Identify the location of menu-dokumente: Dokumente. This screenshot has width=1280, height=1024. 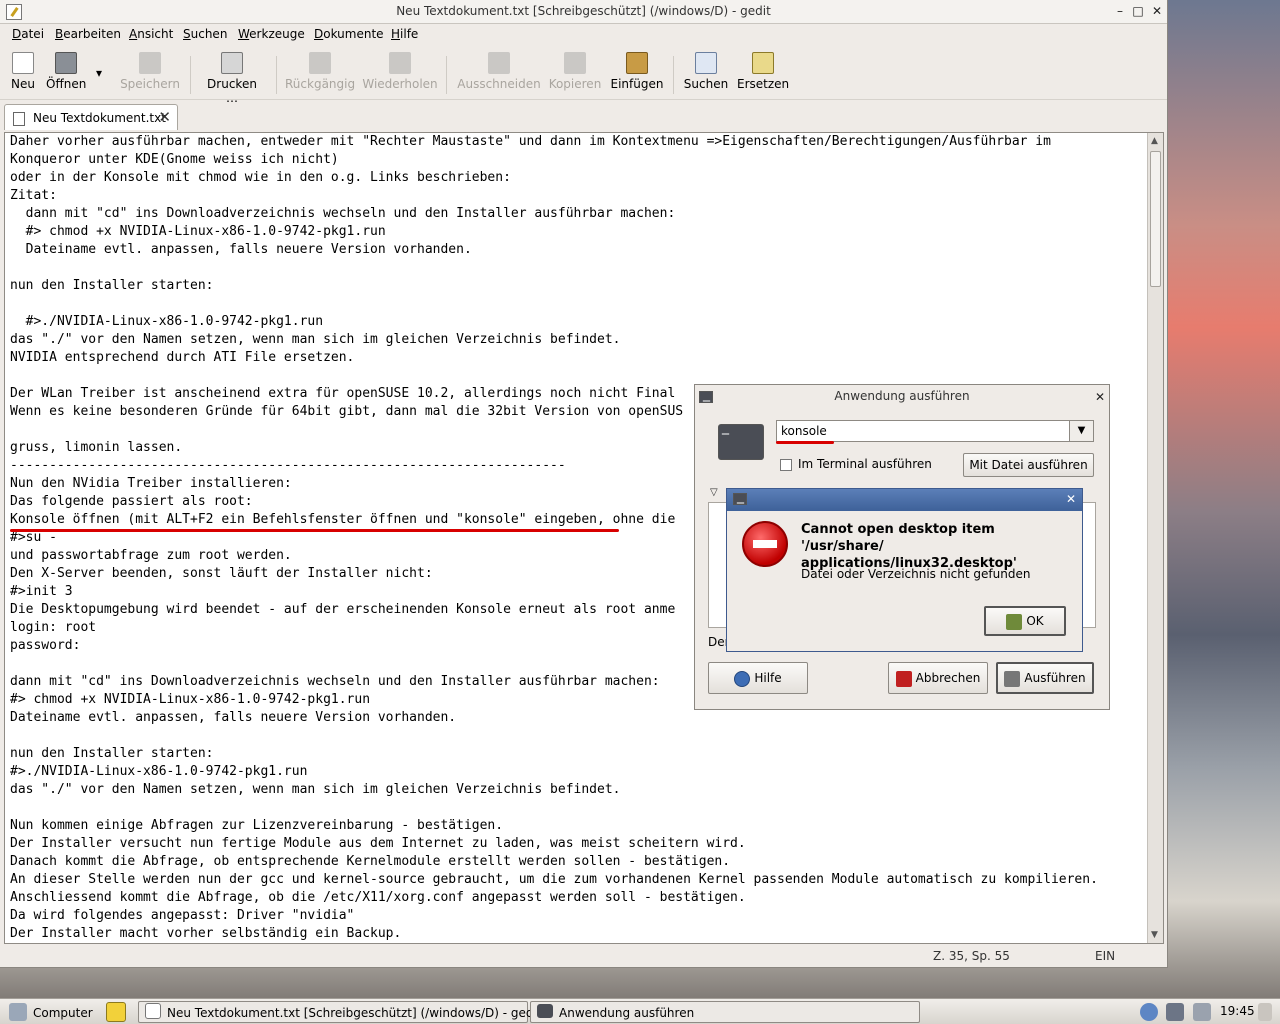
(349, 34).